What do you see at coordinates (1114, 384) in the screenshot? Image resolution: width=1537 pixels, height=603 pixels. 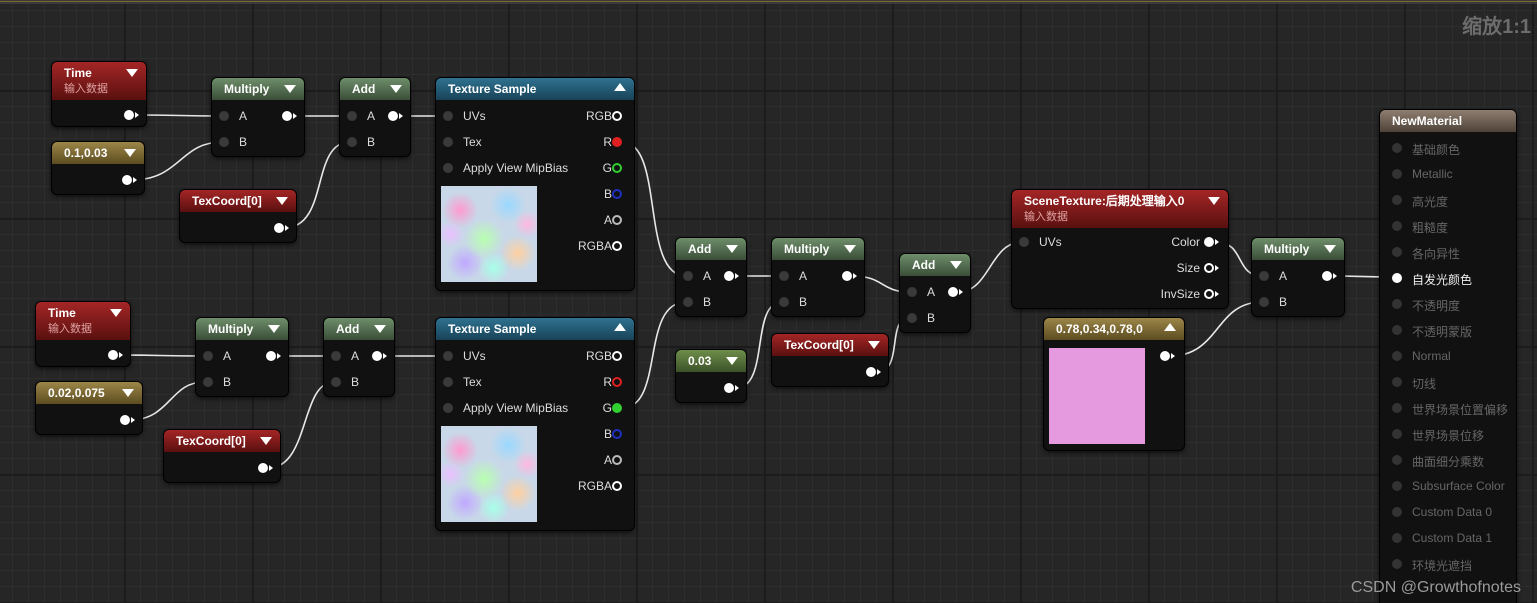 I see `color-constant-node: 0.78,0.34,0.78,0` at bounding box center [1114, 384].